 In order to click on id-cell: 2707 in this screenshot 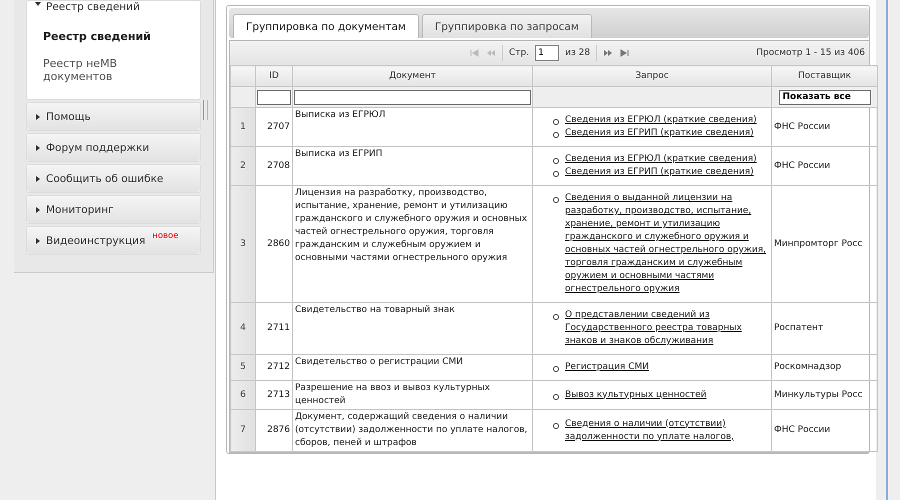, I will do `click(274, 127)`.